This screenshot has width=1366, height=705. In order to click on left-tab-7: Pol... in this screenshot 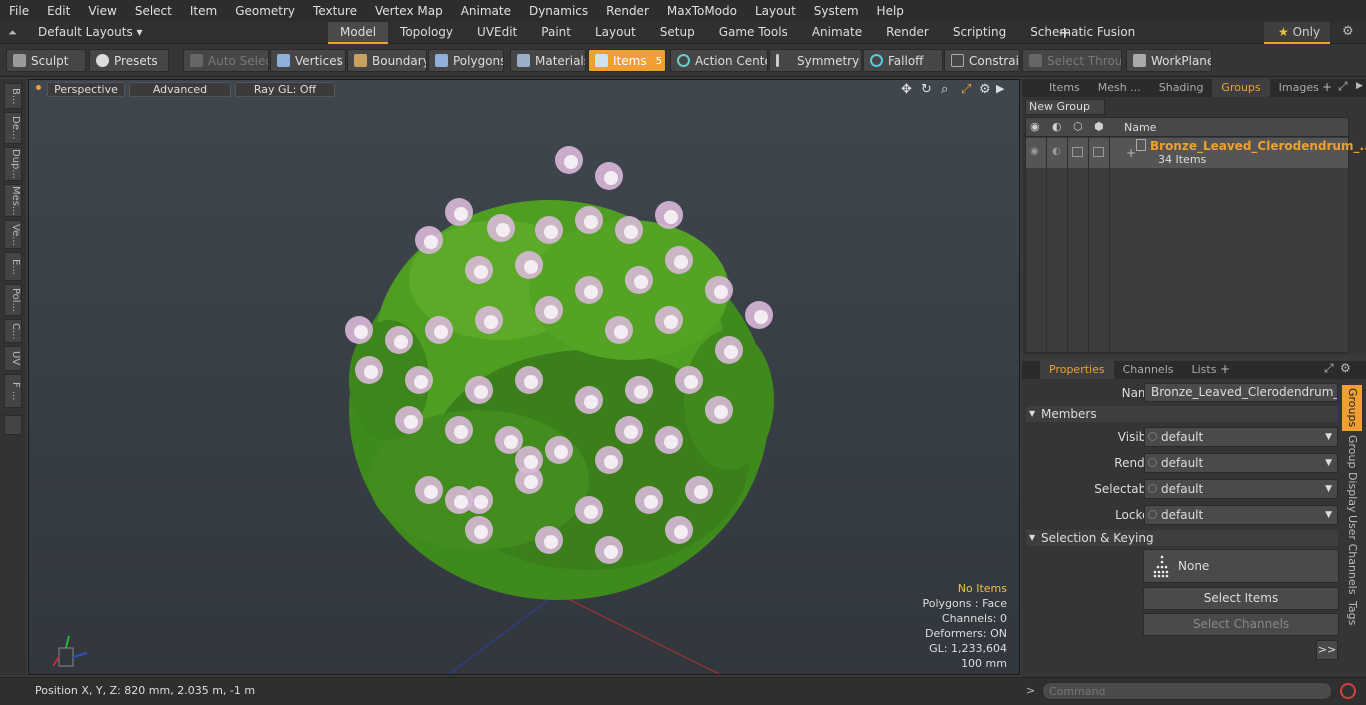, I will do `click(13, 300)`.